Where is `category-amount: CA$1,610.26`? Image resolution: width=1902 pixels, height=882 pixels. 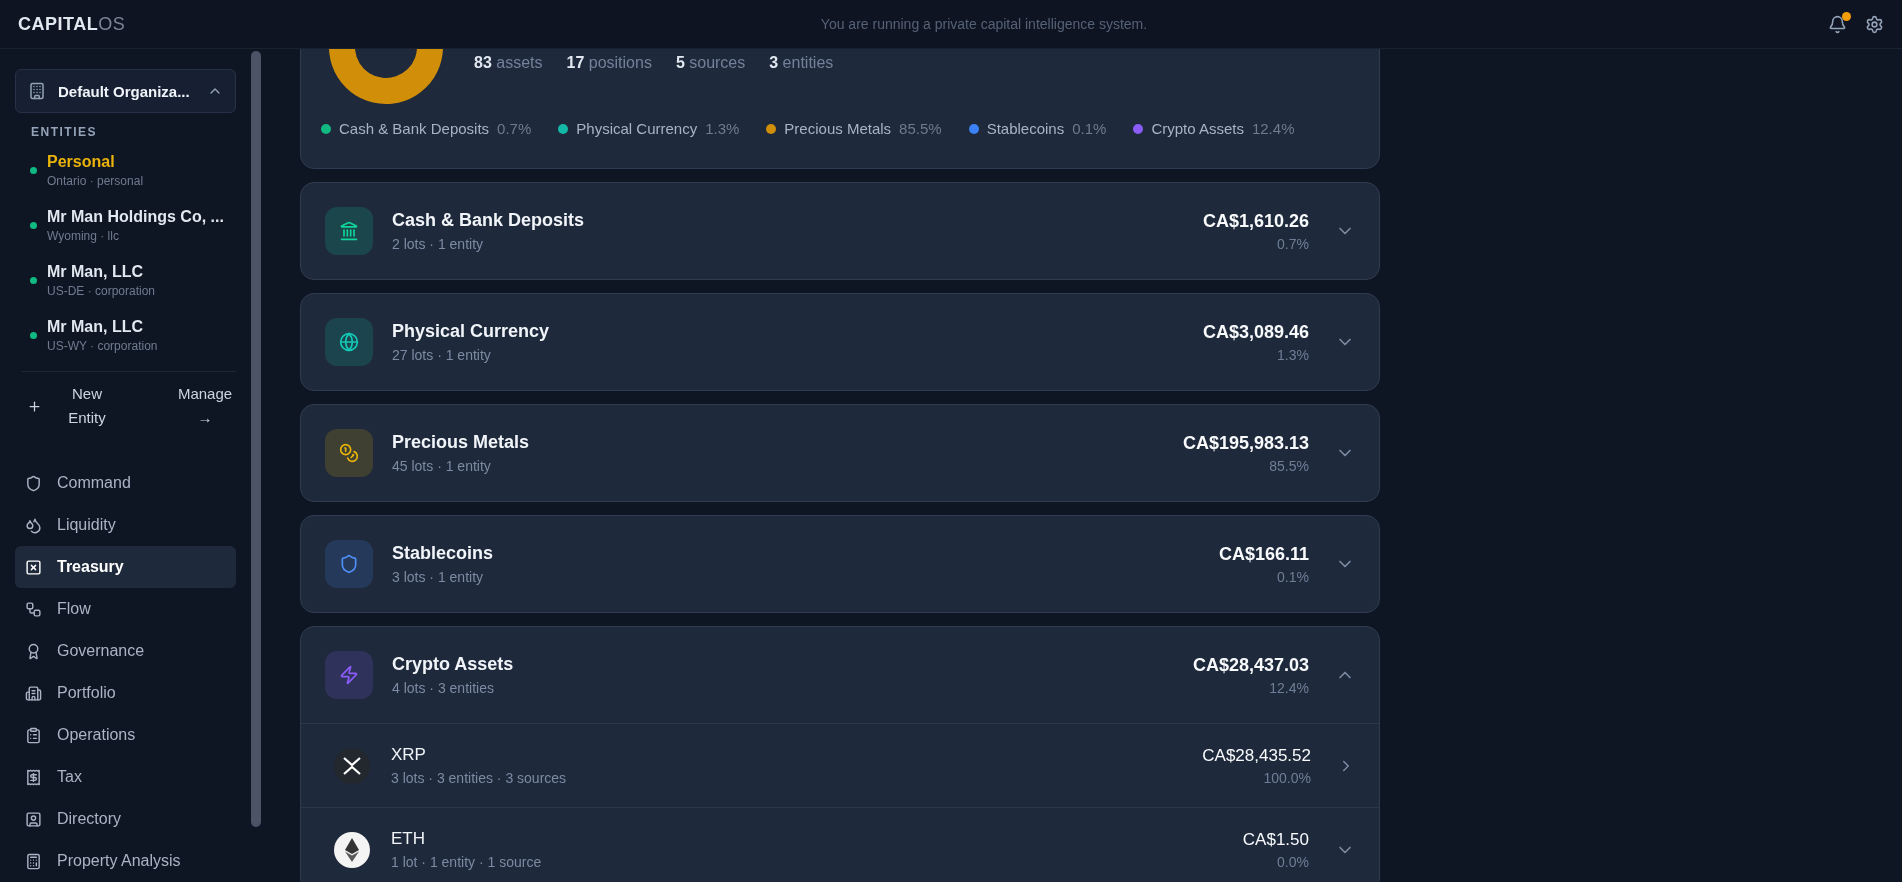 category-amount: CA$1,610.26 is located at coordinates (1255, 221).